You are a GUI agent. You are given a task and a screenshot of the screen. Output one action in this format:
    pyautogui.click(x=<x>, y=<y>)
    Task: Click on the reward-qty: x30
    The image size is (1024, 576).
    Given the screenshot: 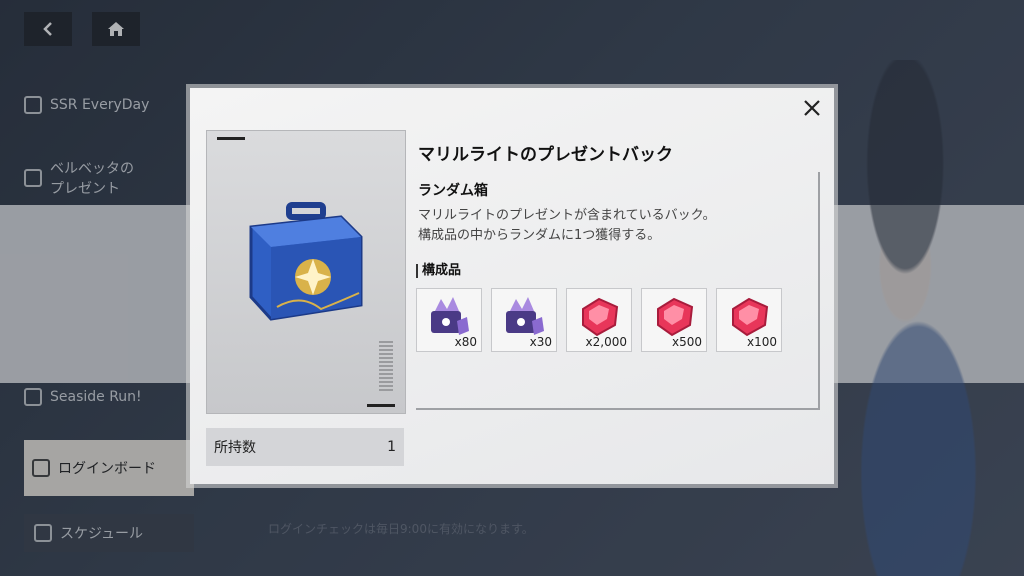 What is the action you would take?
    pyautogui.click(x=540, y=342)
    